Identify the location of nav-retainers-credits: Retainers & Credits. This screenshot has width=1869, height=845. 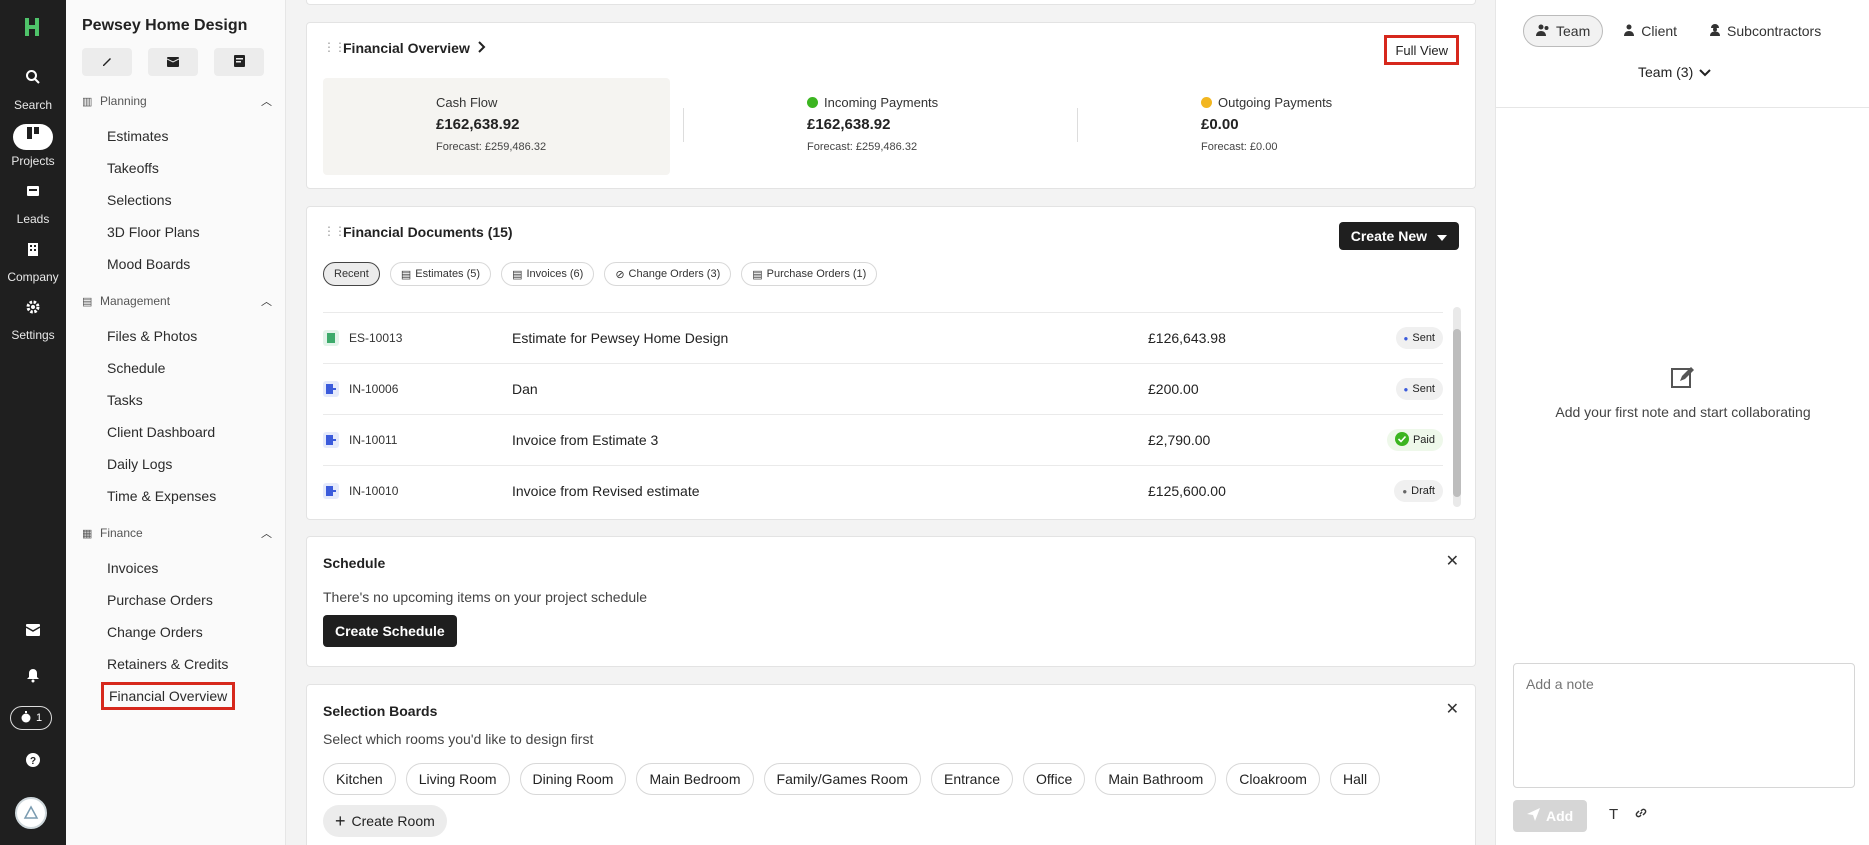
(167, 664).